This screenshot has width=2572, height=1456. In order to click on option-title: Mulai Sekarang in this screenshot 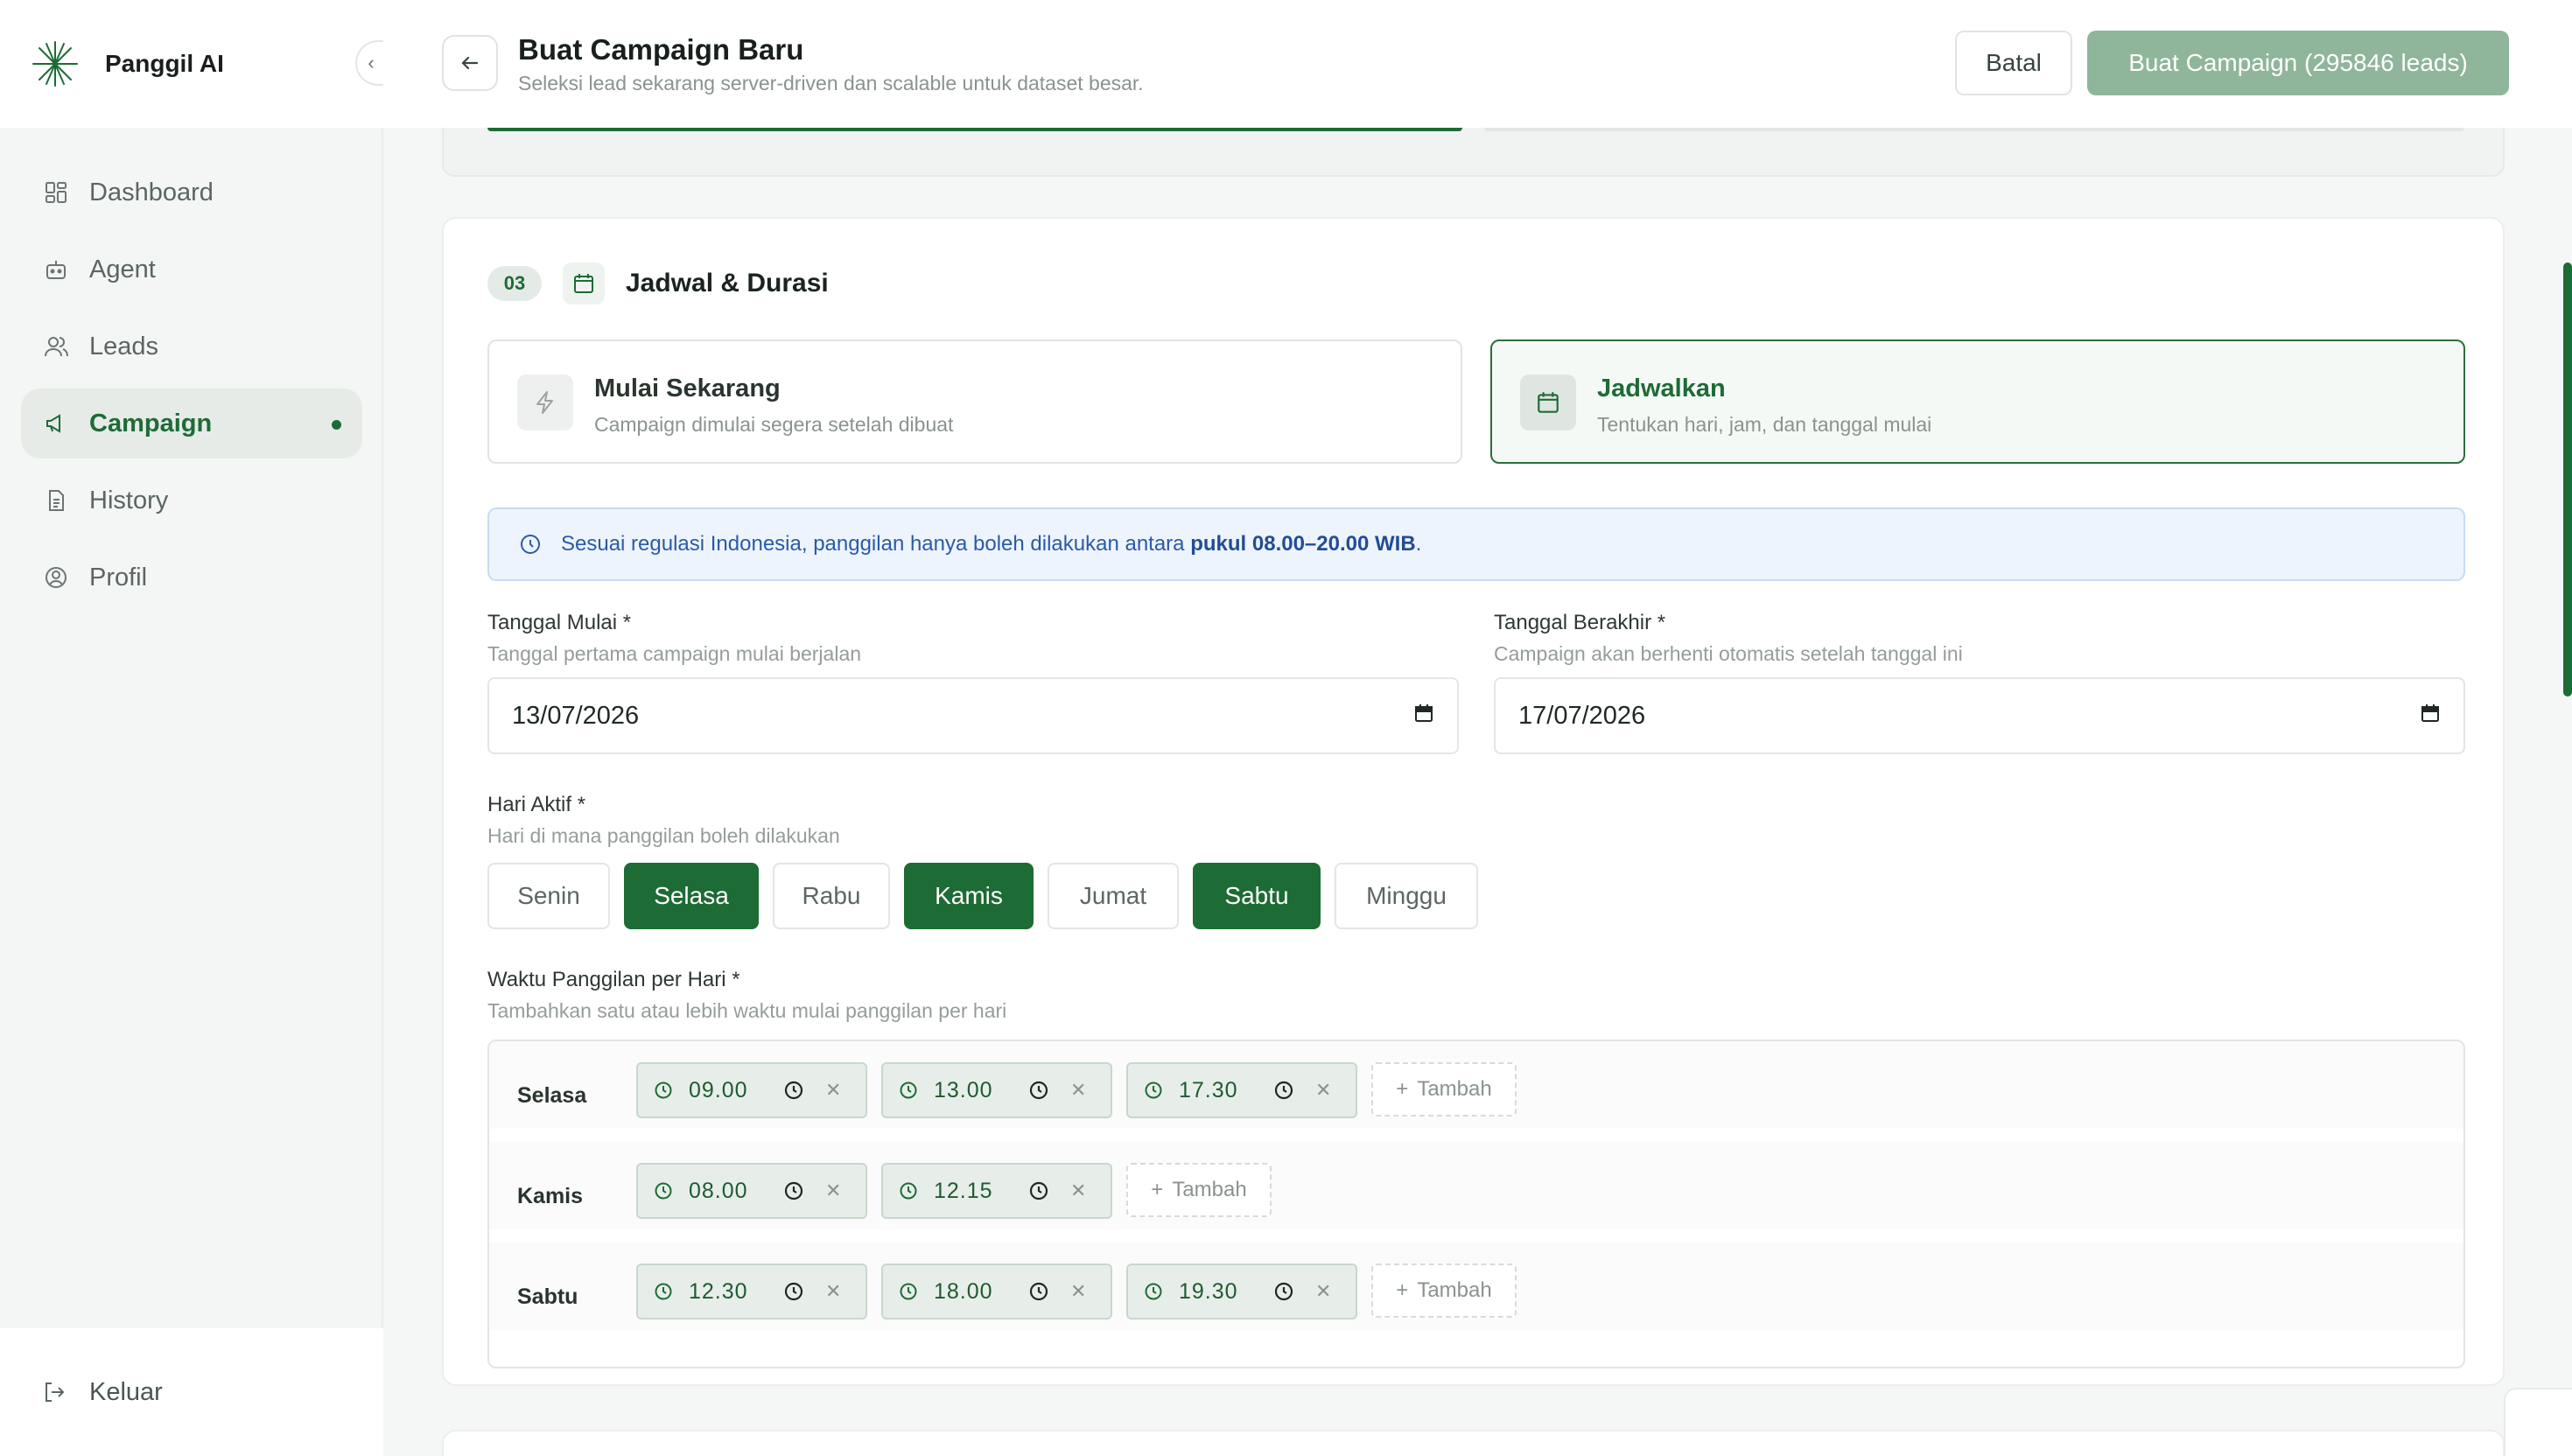, I will do `click(688, 388)`.